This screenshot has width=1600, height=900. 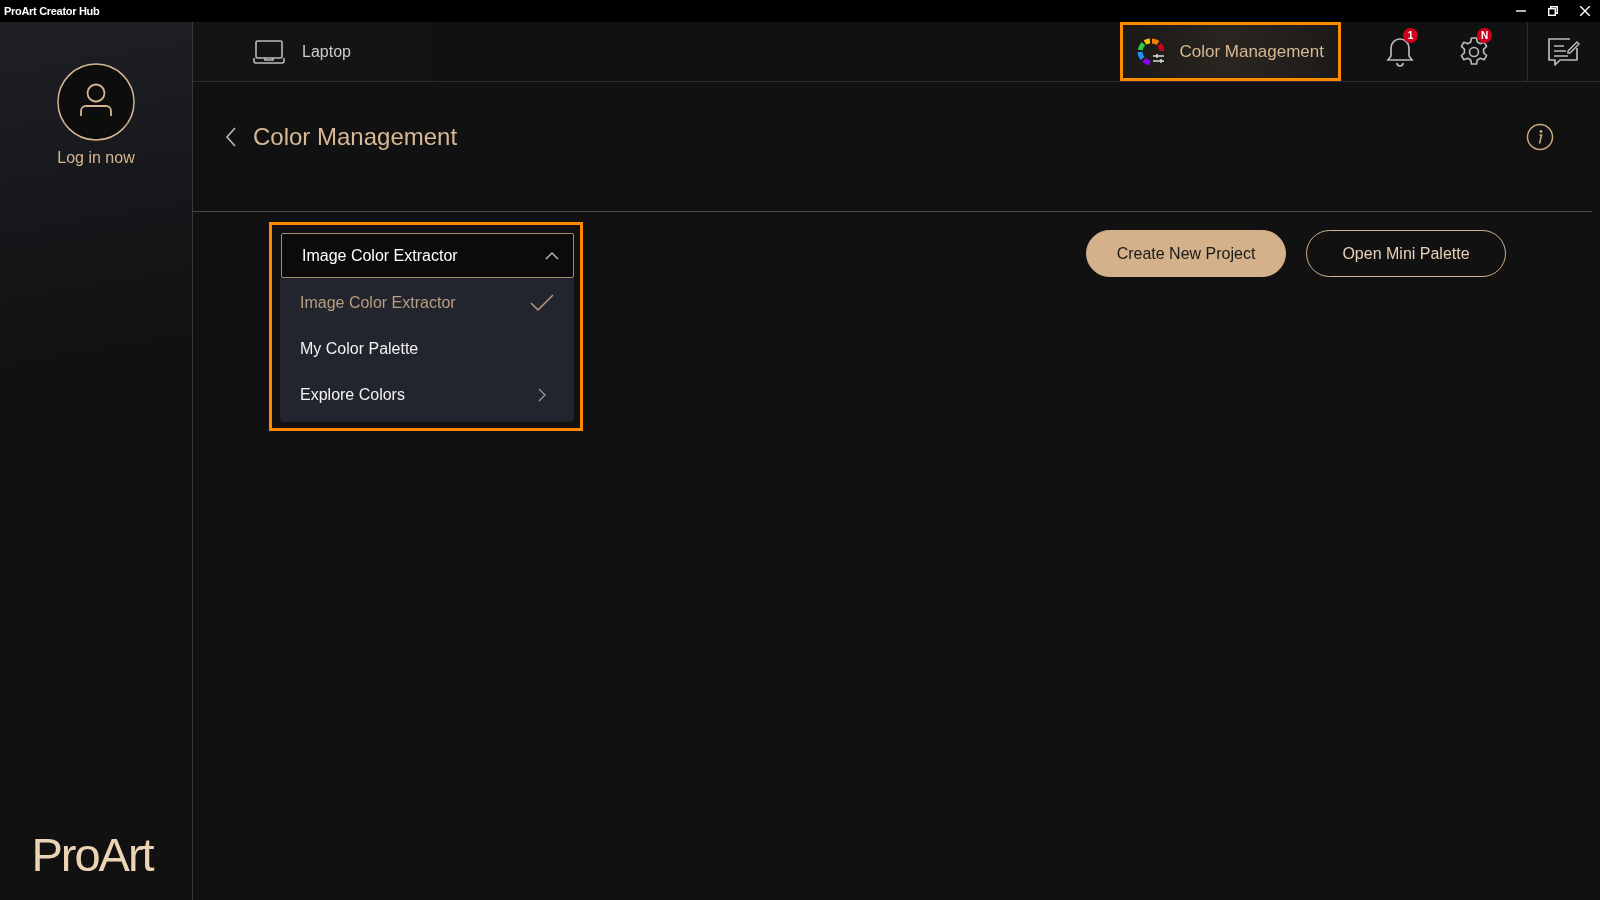 I want to click on feedback-icon, so click(x=1563, y=51).